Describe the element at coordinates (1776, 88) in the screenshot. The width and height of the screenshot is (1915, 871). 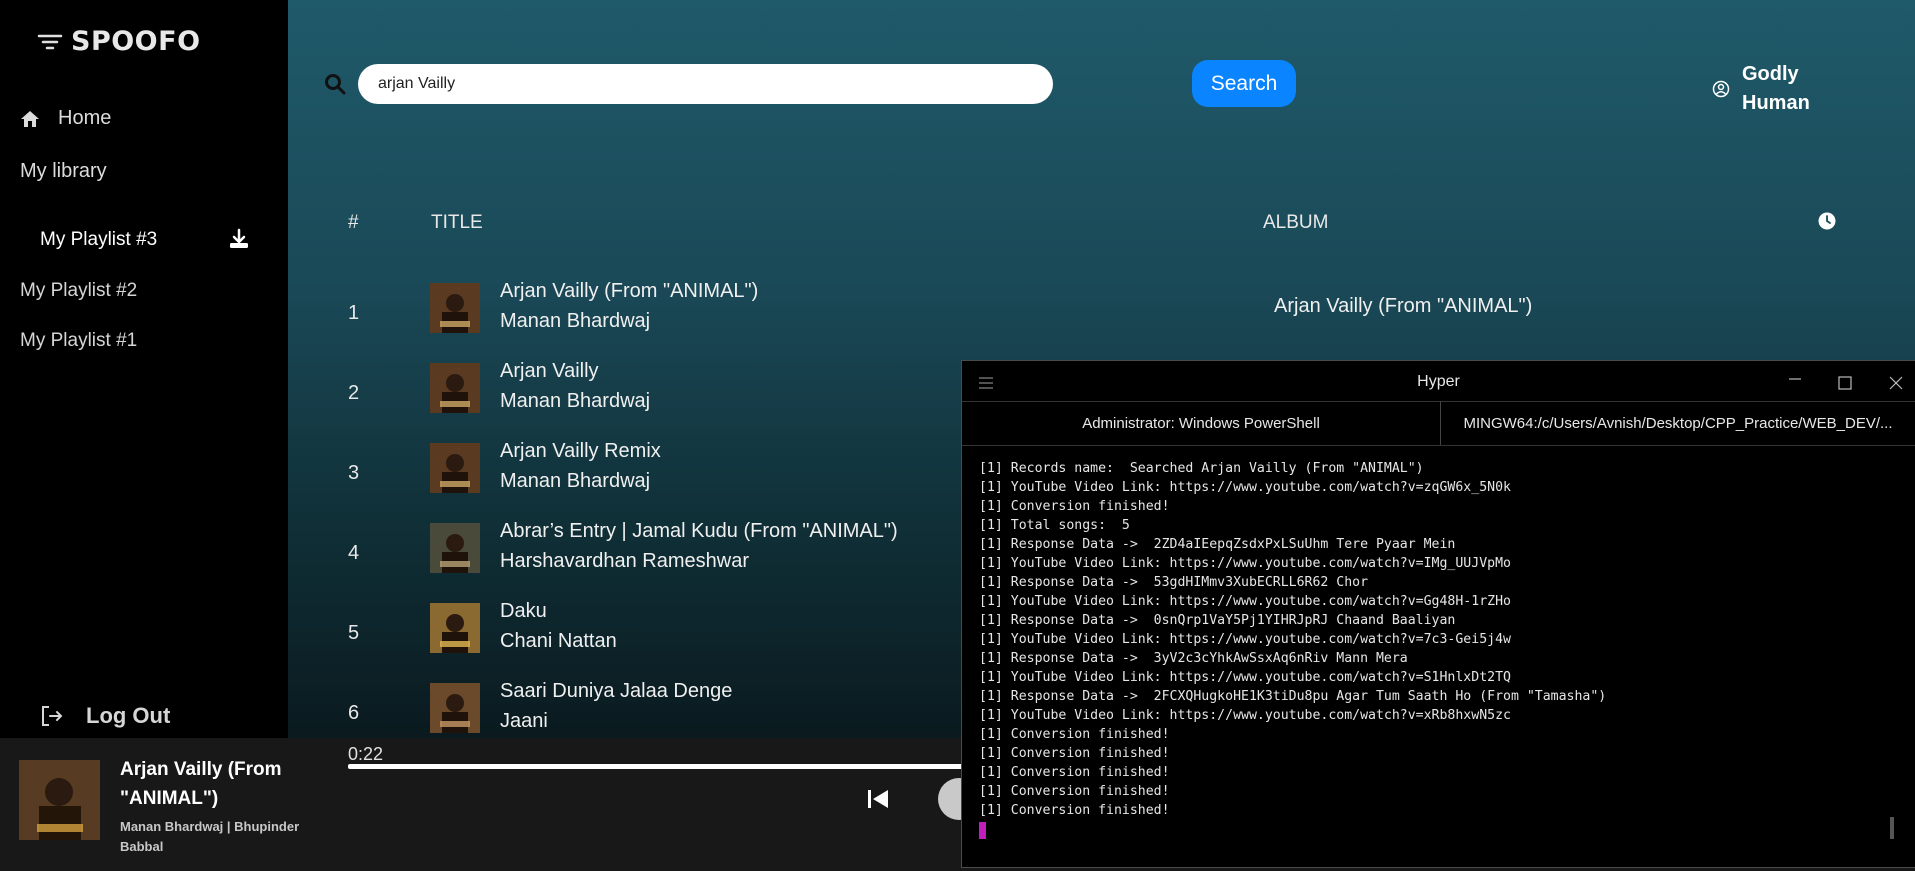
I see `user-name: Godly Human` at that location.